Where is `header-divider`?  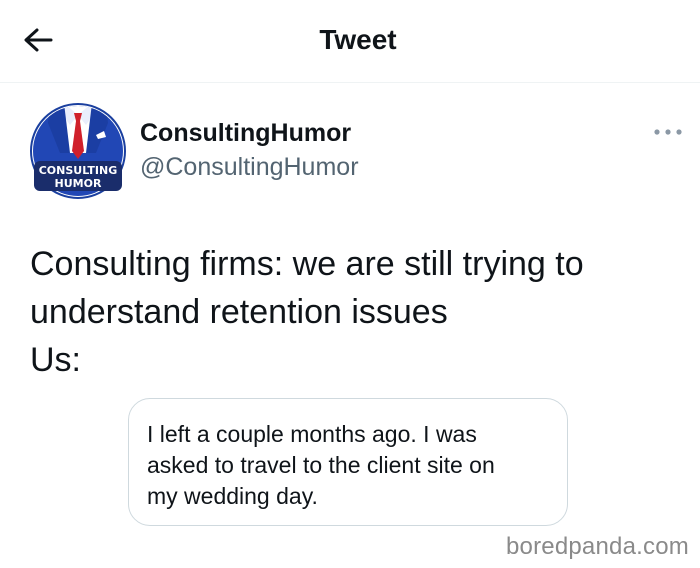 header-divider is located at coordinates (350, 82).